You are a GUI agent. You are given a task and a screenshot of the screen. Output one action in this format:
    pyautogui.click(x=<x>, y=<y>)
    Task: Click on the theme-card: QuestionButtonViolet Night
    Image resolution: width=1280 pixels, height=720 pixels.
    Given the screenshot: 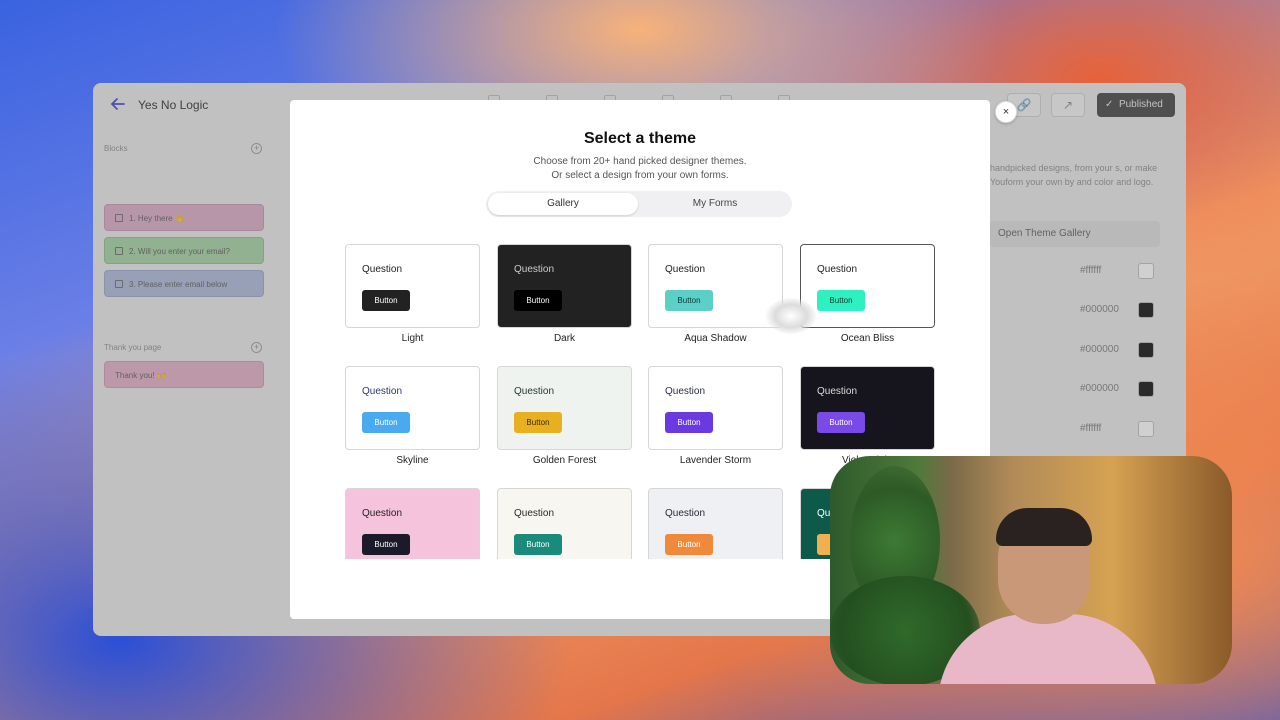 What is the action you would take?
    pyautogui.click(x=867, y=416)
    